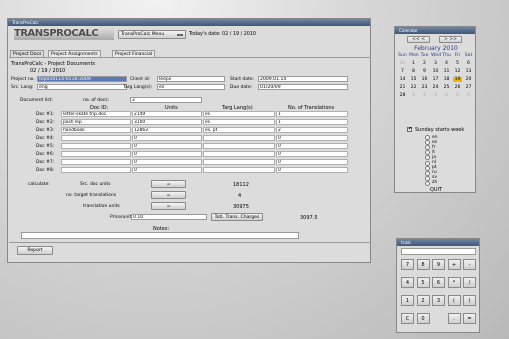 The width and height of the screenshot is (509, 339). I want to click on calendar-day: 5, so click(457, 95).